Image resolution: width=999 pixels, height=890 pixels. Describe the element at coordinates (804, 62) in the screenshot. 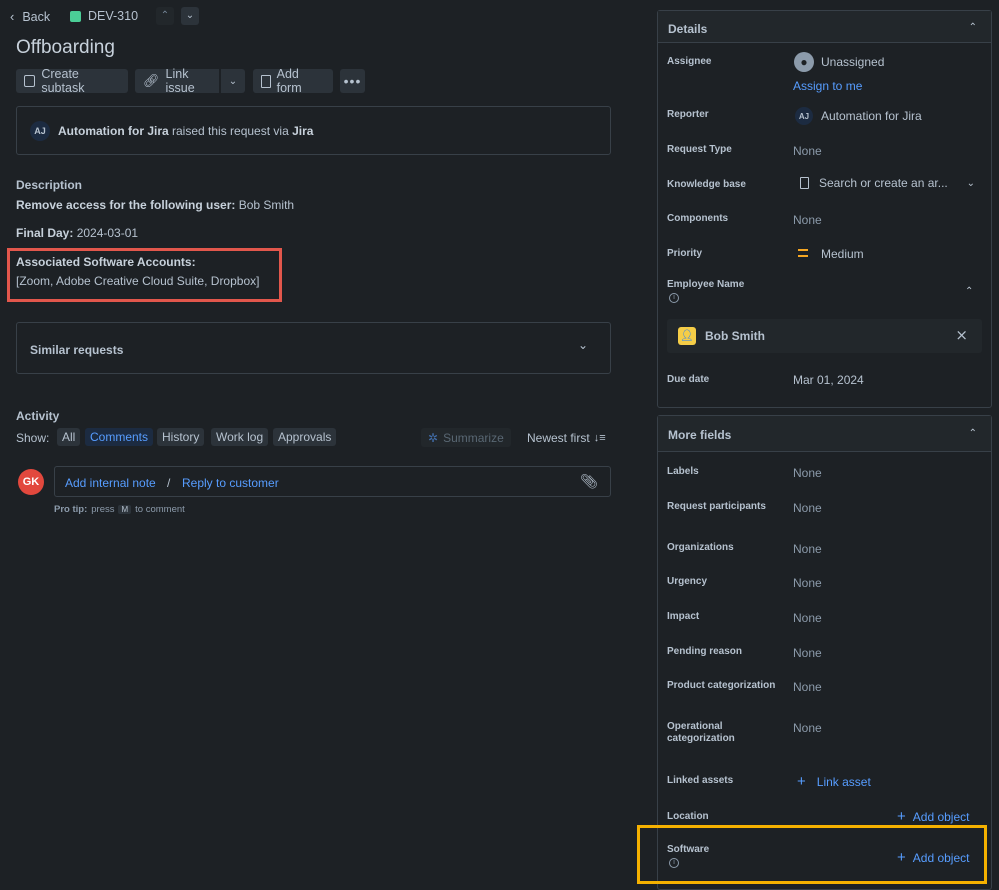

I see `unassigned-avatar-icon: ●` at that location.